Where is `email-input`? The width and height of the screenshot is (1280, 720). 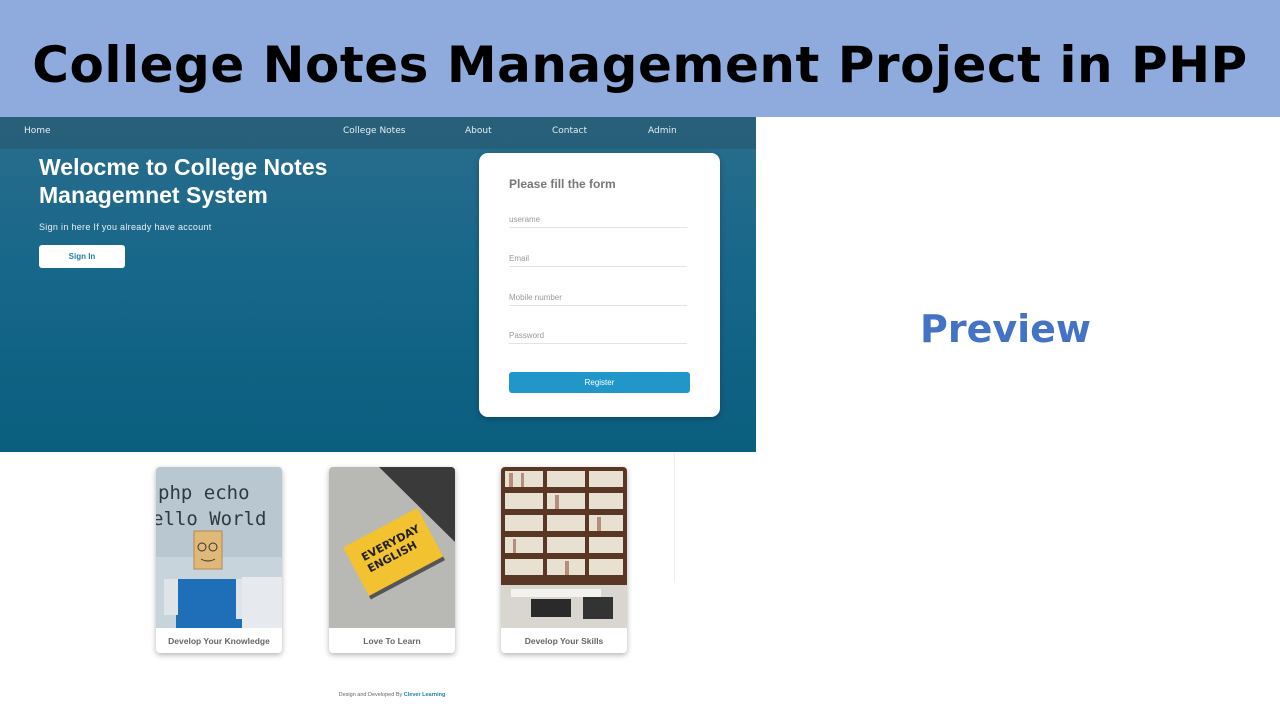
email-input is located at coordinates (598, 258).